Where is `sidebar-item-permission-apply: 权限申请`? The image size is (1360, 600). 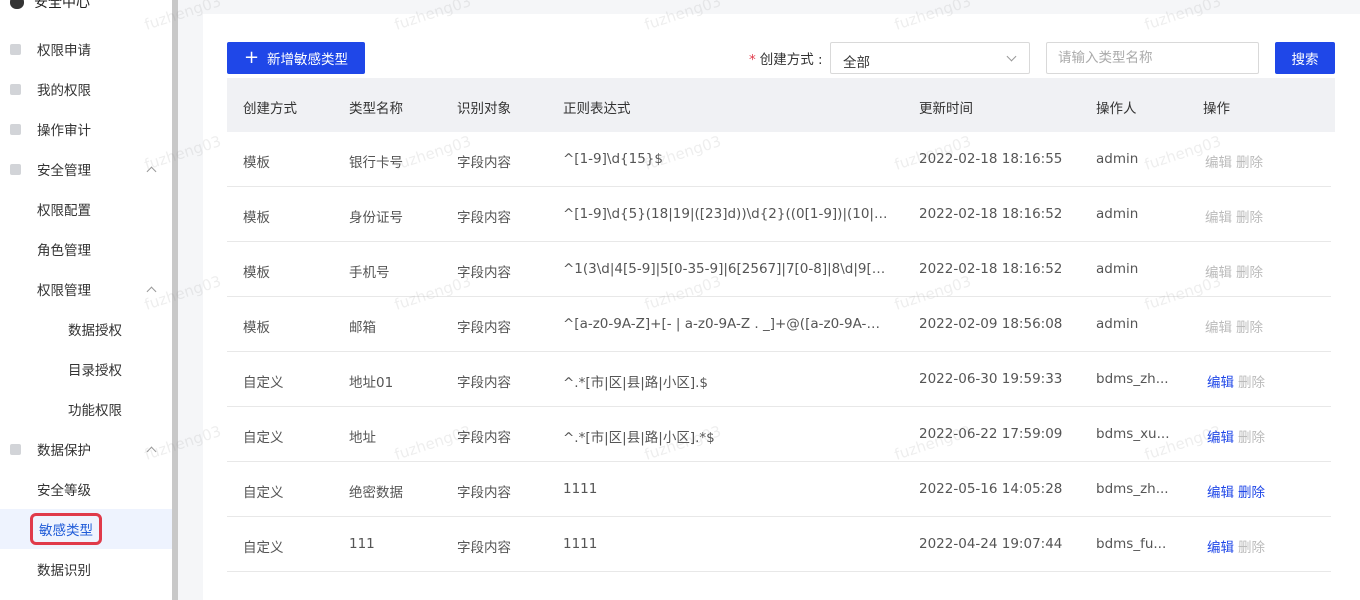
sidebar-item-permission-apply: 权限申请 is located at coordinates (86, 49).